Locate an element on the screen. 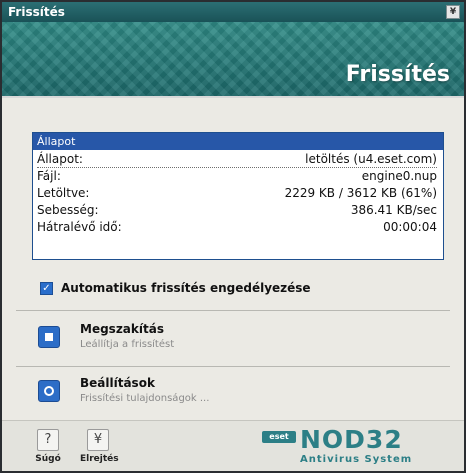  stop-action-subtitle: Leállítja a frissítést is located at coordinates (127, 344).